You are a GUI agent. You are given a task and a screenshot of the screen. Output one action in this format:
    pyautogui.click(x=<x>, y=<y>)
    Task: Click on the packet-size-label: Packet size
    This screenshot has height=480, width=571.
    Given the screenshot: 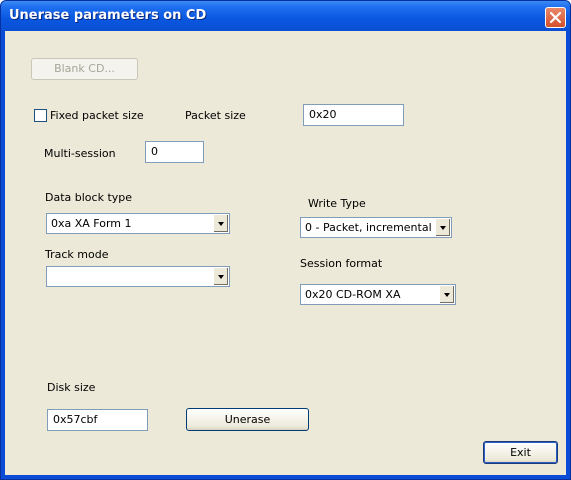 What is the action you would take?
    pyautogui.click(x=215, y=115)
    